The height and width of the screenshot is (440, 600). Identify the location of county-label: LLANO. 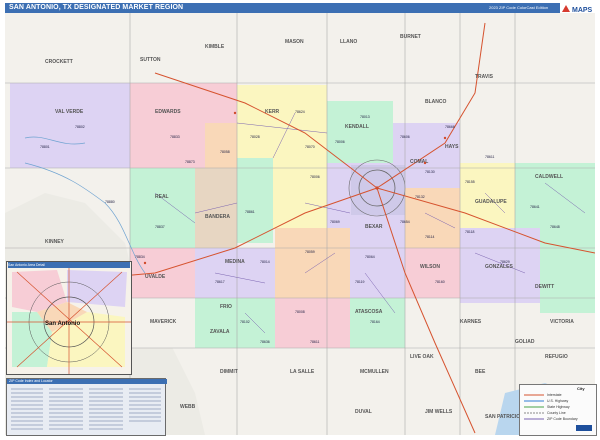
(348, 42).